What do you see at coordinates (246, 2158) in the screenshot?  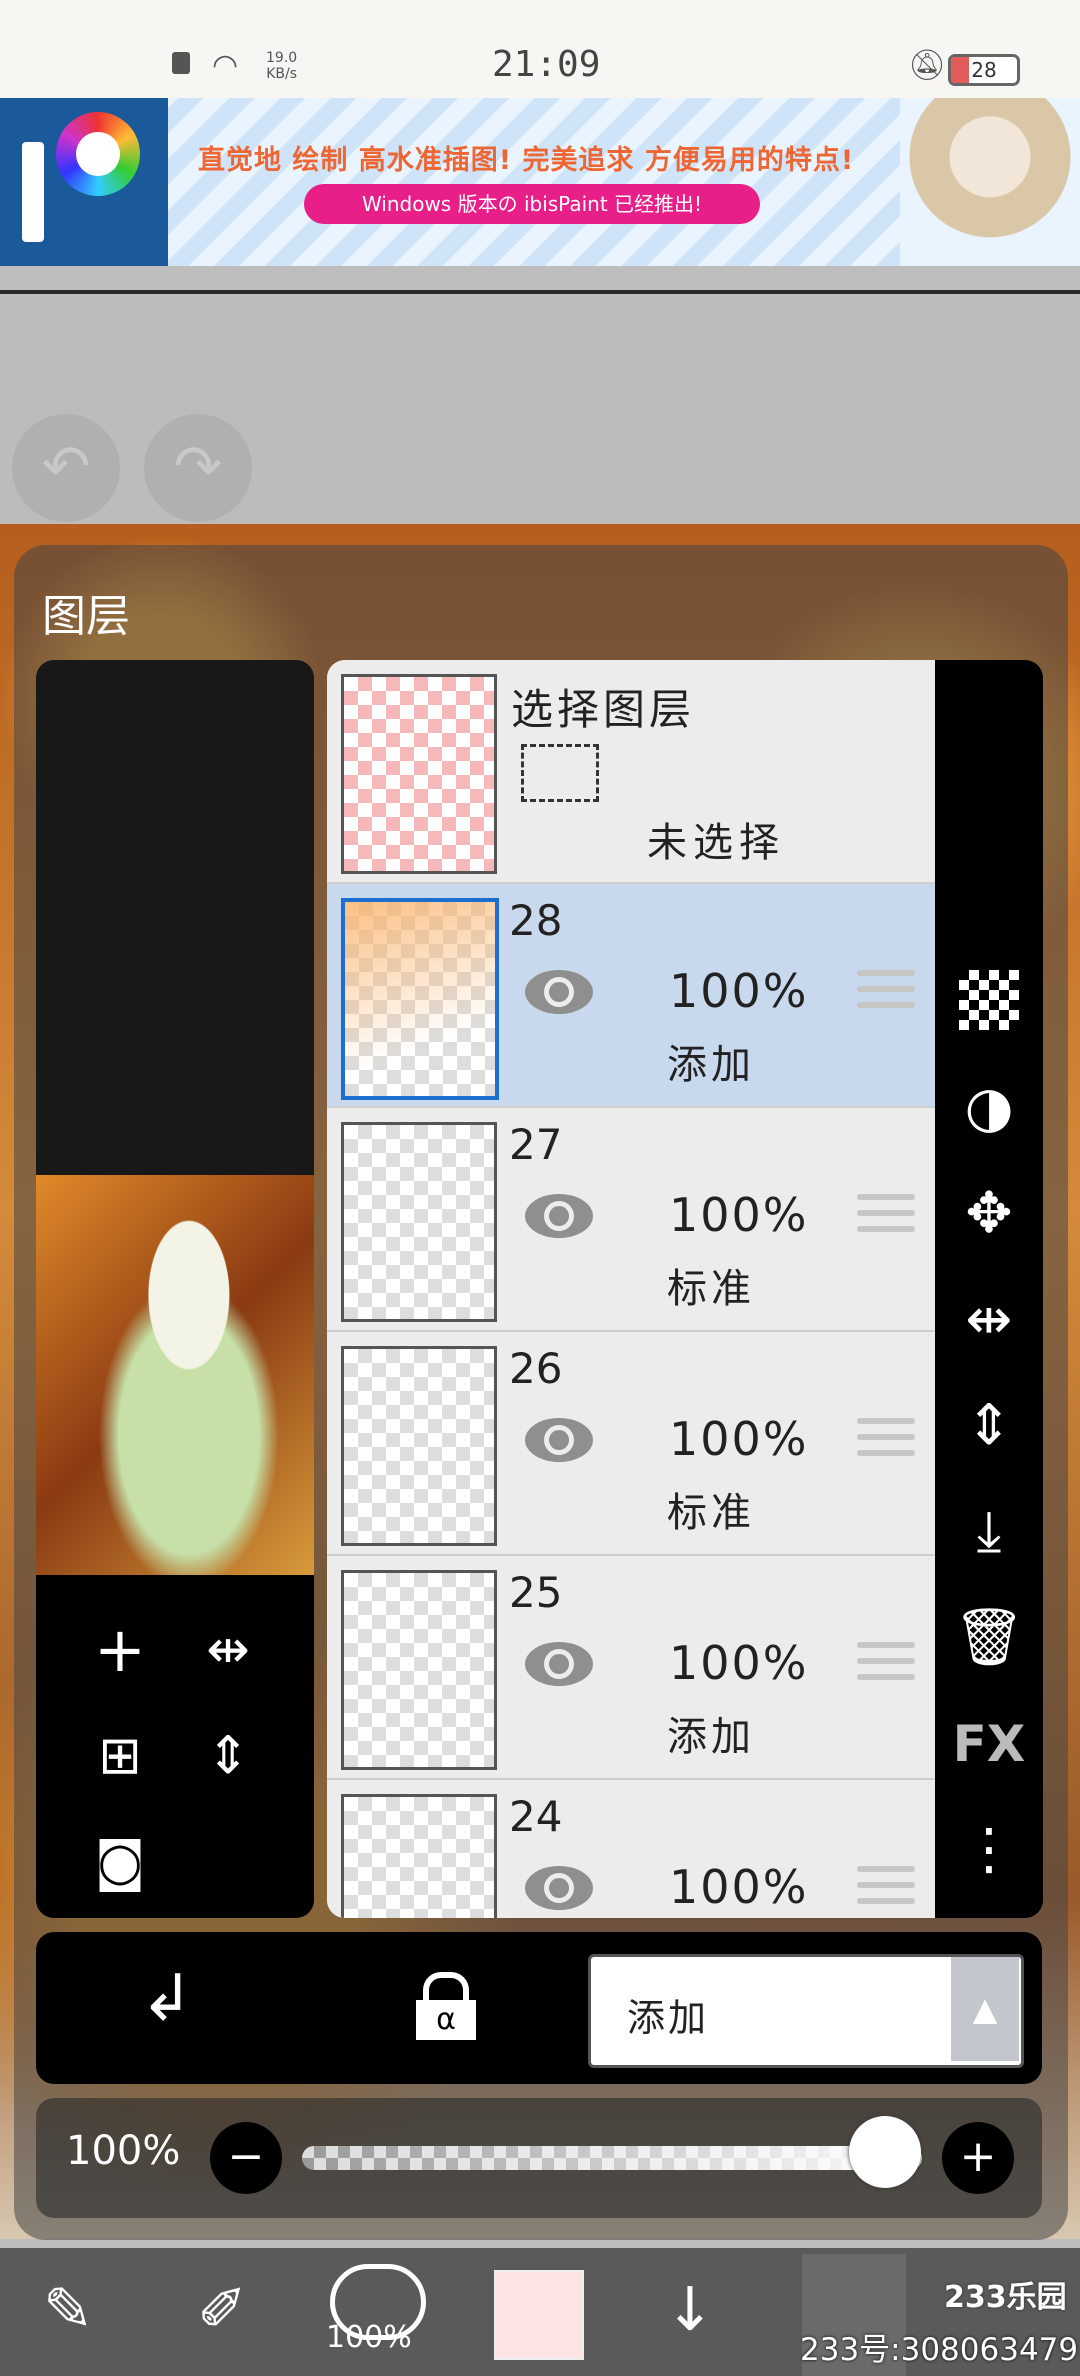 I see `opacity-decrease-button: −` at bounding box center [246, 2158].